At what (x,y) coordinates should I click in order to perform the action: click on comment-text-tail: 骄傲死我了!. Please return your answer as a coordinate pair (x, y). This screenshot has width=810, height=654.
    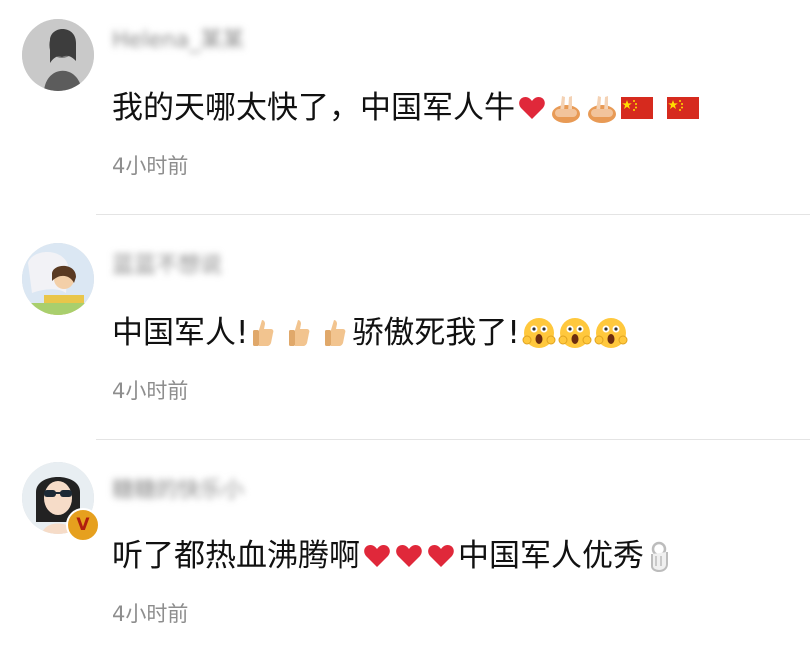
    Looking at the image, I should click on (436, 333).